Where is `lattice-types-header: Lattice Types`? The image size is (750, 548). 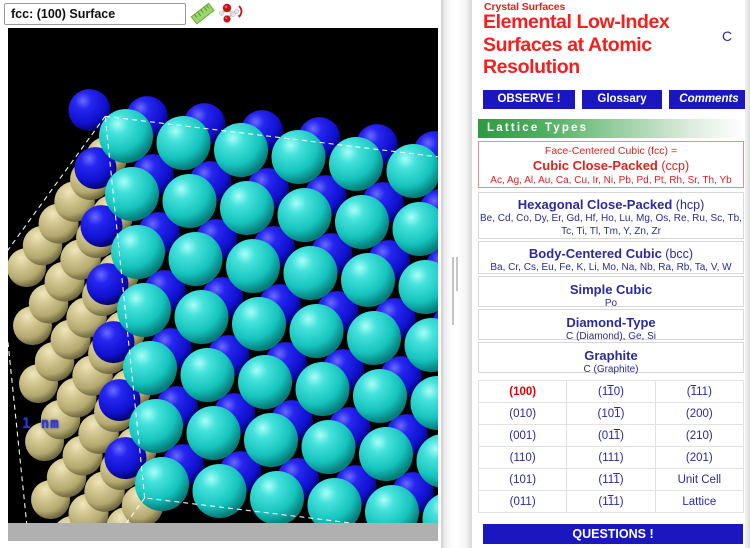 lattice-types-header: Lattice Types is located at coordinates (611, 128).